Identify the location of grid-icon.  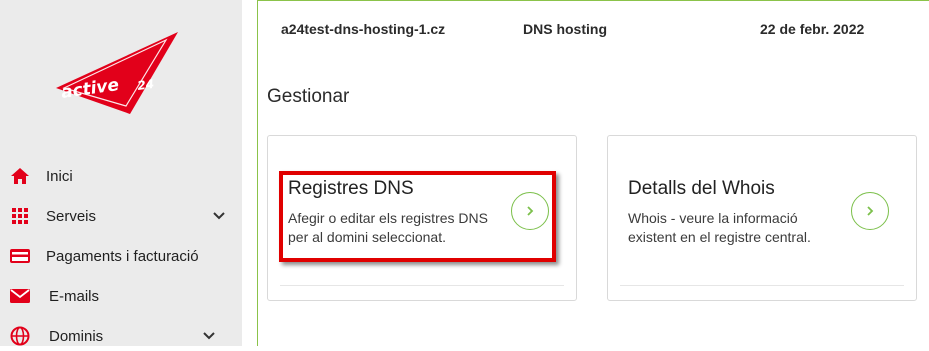
(20, 216).